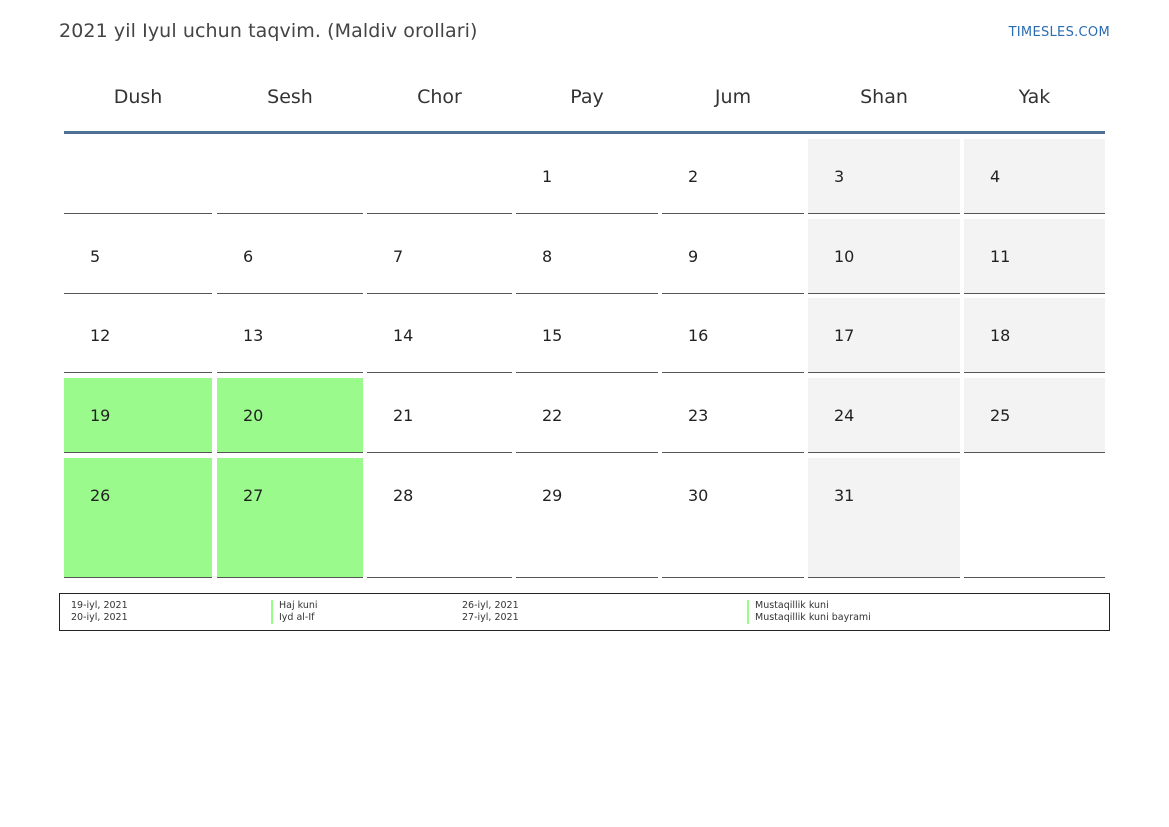 This screenshot has height=827, width=1169. What do you see at coordinates (733, 256) in the screenshot?
I see `calendar-day-cell: 9` at bounding box center [733, 256].